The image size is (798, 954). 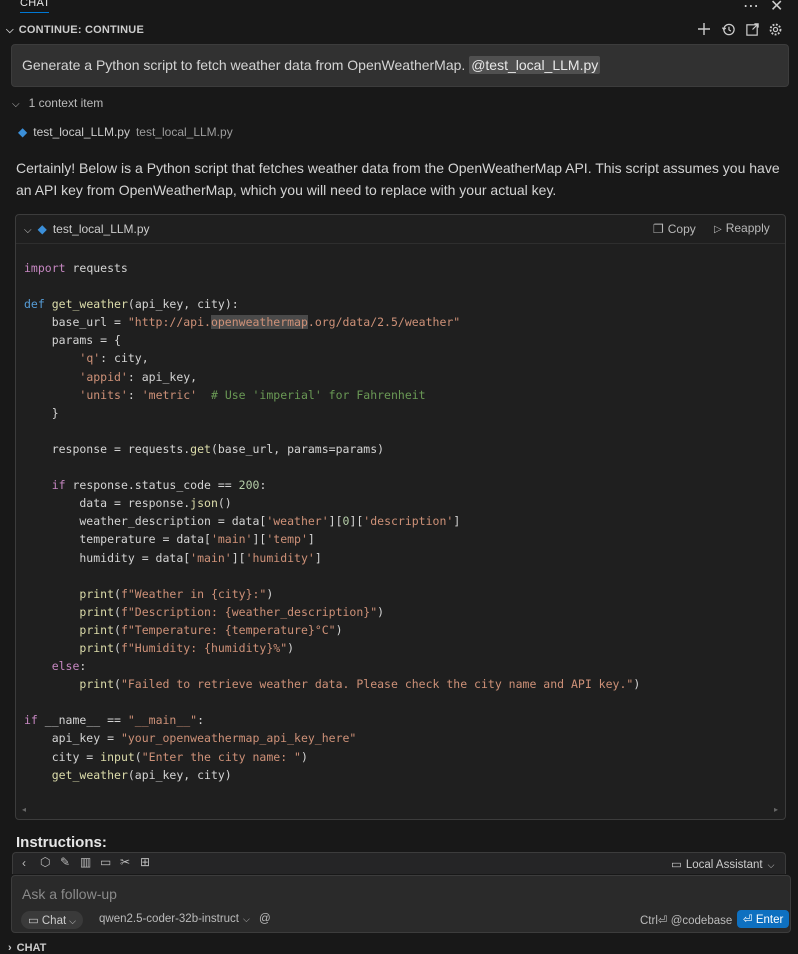 I want to click on context-file-item: ◆ test_local_LLM.py test_local_LLM.py, so click(x=125, y=132).